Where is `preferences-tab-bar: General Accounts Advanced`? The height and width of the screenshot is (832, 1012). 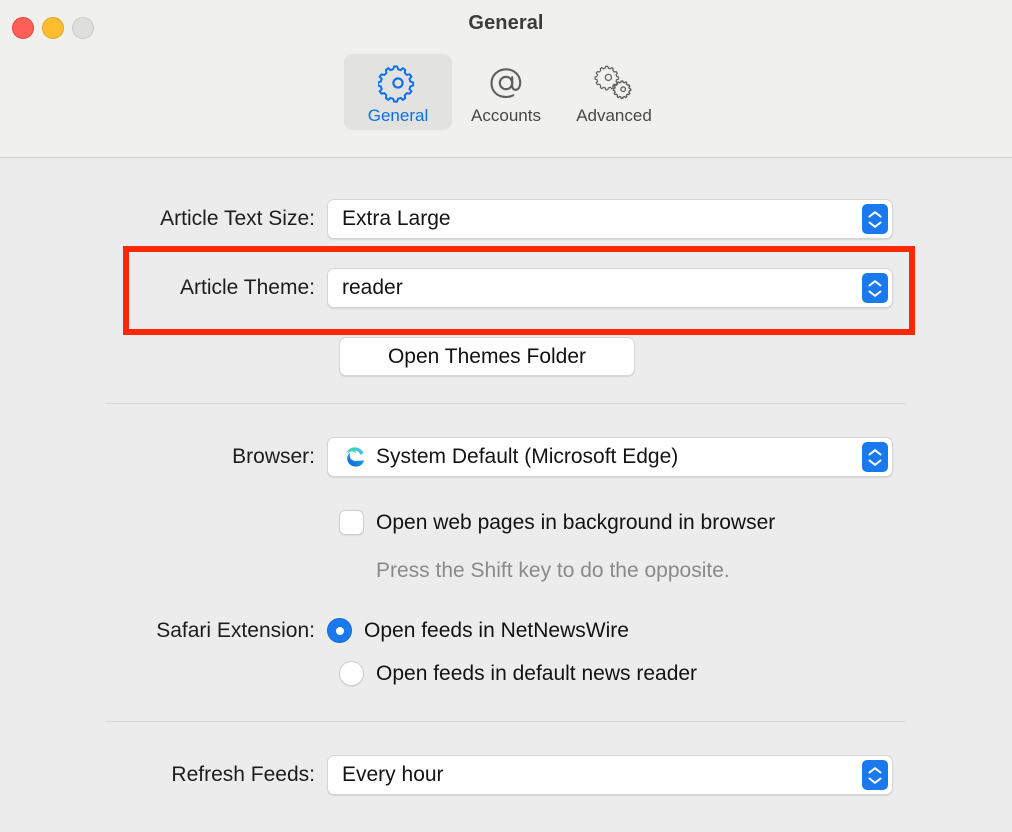 preferences-tab-bar: General Accounts Advanced is located at coordinates (506, 92).